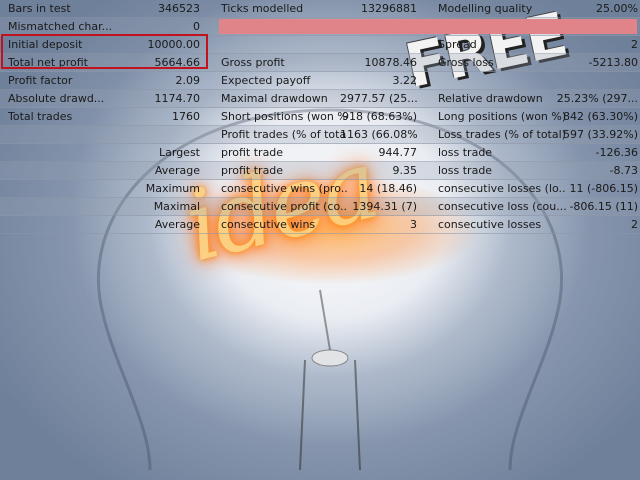  What do you see at coordinates (603, 206) in the screenshot?
I see `consecutive-loss-value: -806.15 (11)` at bounding box center [603, 206].